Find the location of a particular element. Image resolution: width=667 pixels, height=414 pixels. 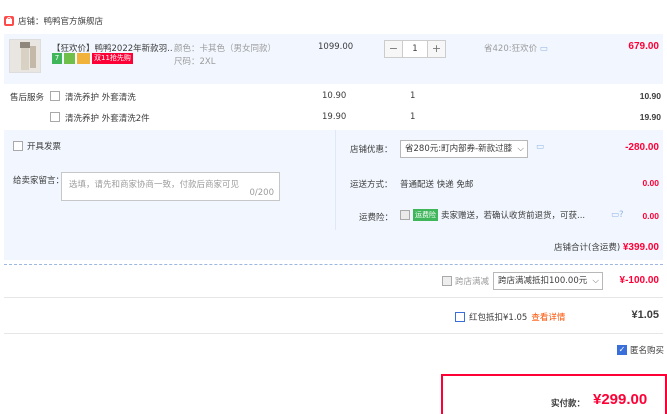

message-placeholder: 选填，请先和商家协商一致，付款后商家可见 is located at coordinates (154, 185).